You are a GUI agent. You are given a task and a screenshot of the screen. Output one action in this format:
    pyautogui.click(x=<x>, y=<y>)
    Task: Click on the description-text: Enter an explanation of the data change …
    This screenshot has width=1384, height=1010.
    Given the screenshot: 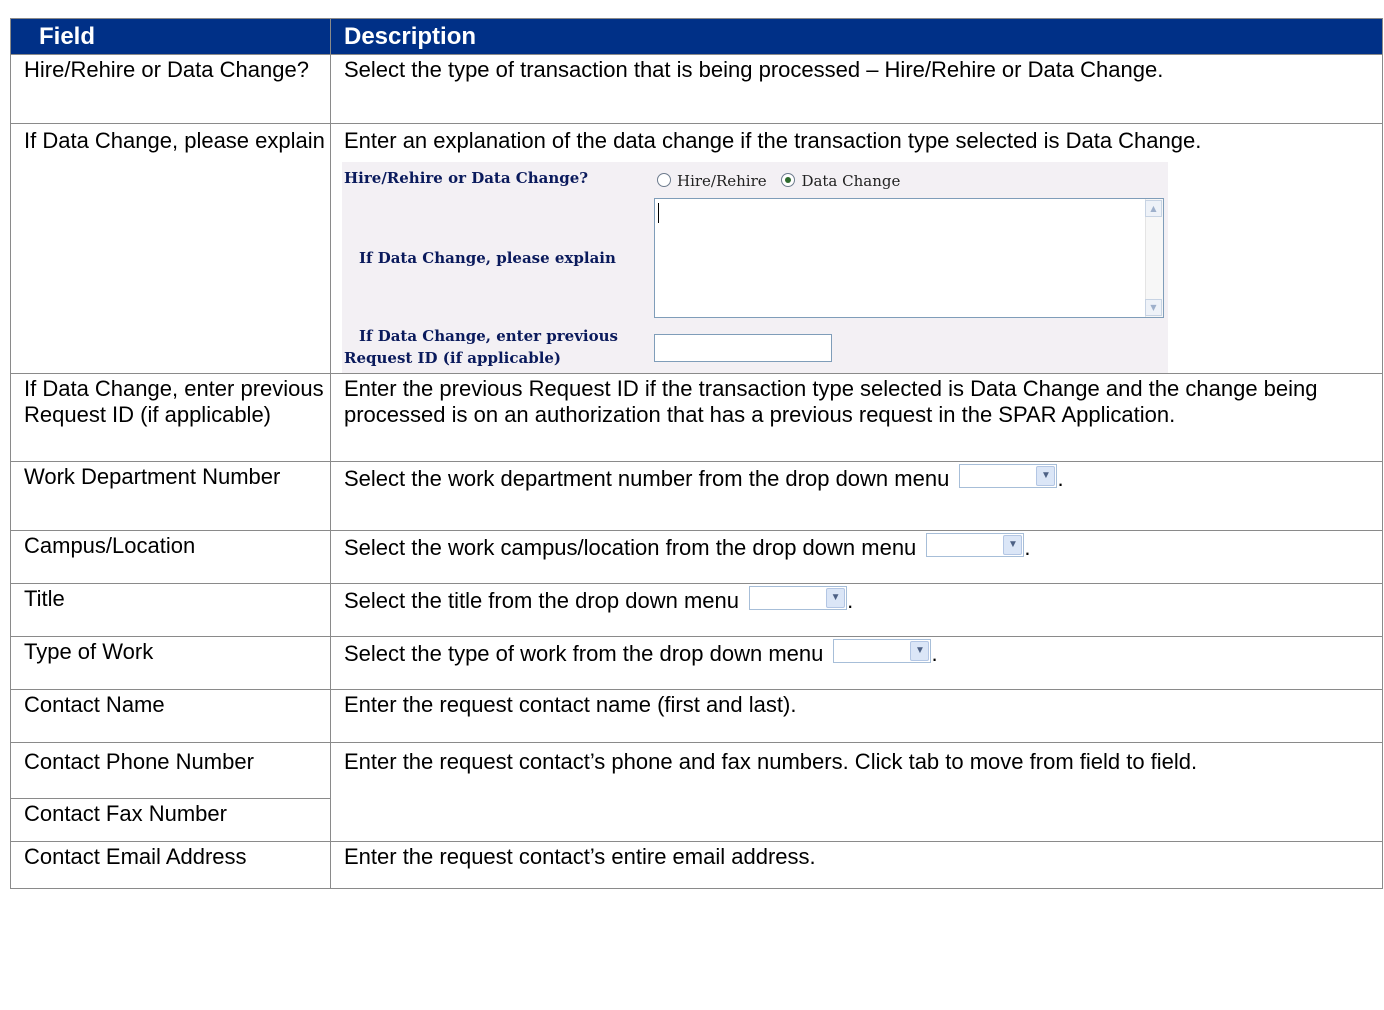 What is the action you would take?
    pyautogui.click(x=773, y=140)
    